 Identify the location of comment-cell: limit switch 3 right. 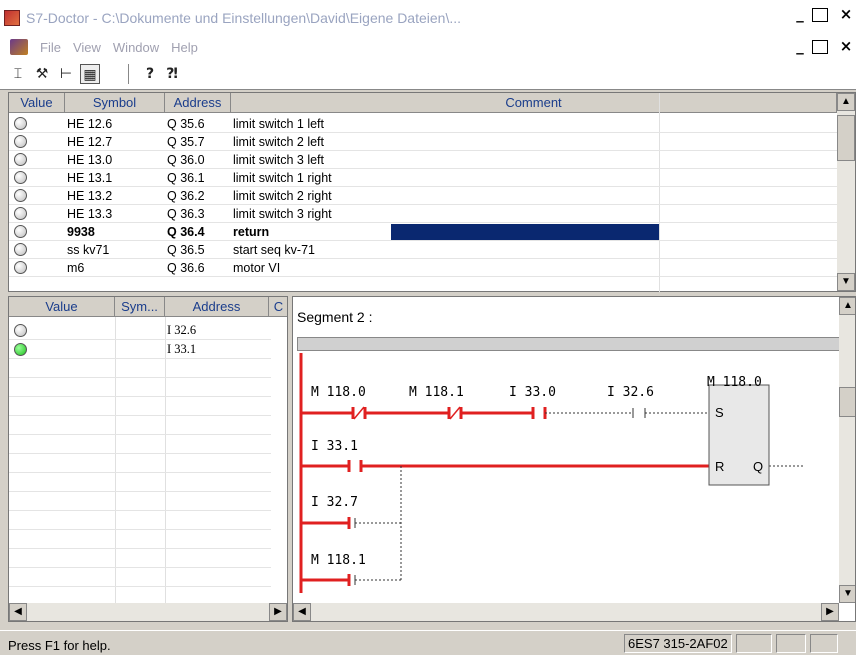
(282, 214).